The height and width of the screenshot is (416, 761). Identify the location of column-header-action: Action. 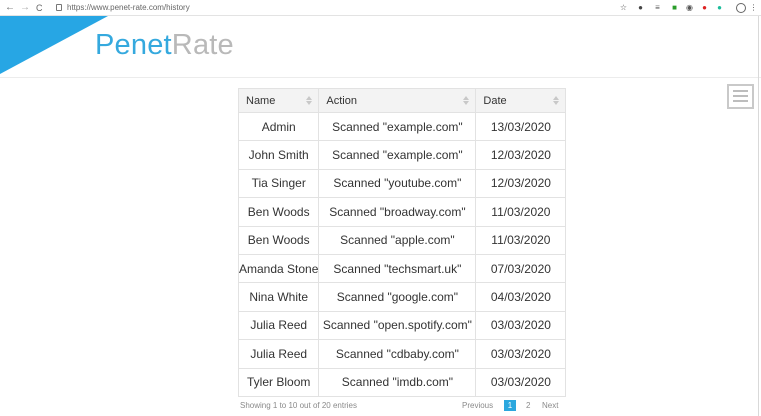
(397, 100).